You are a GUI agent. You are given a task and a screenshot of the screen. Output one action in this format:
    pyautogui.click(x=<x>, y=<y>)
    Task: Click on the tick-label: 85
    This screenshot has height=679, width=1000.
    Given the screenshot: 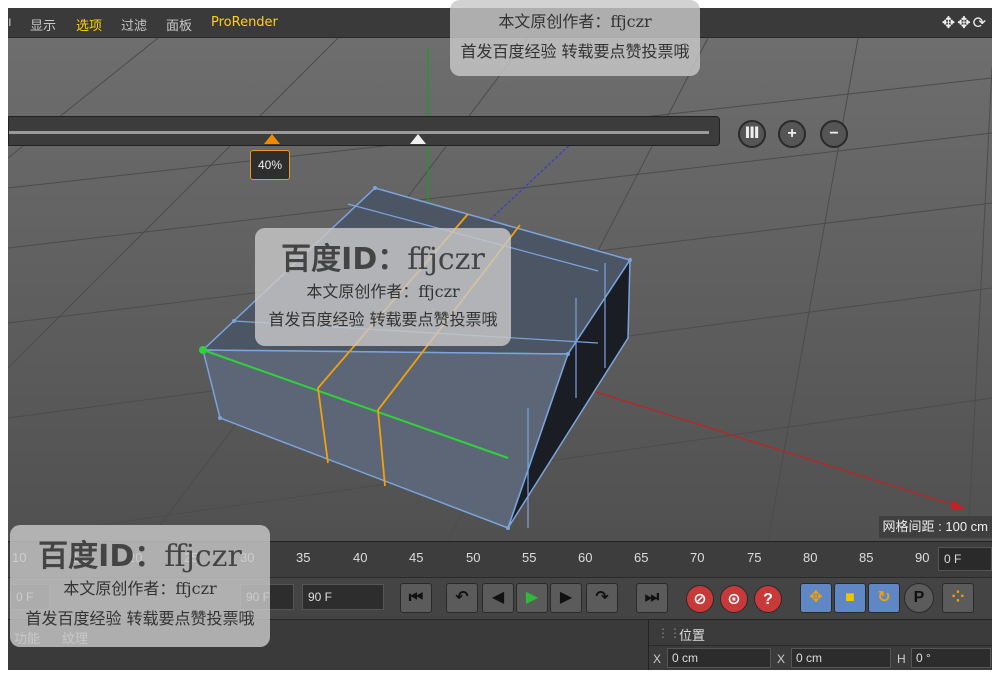 What is the action you would take?
    pyautogui.click(x=866, y=557)
    